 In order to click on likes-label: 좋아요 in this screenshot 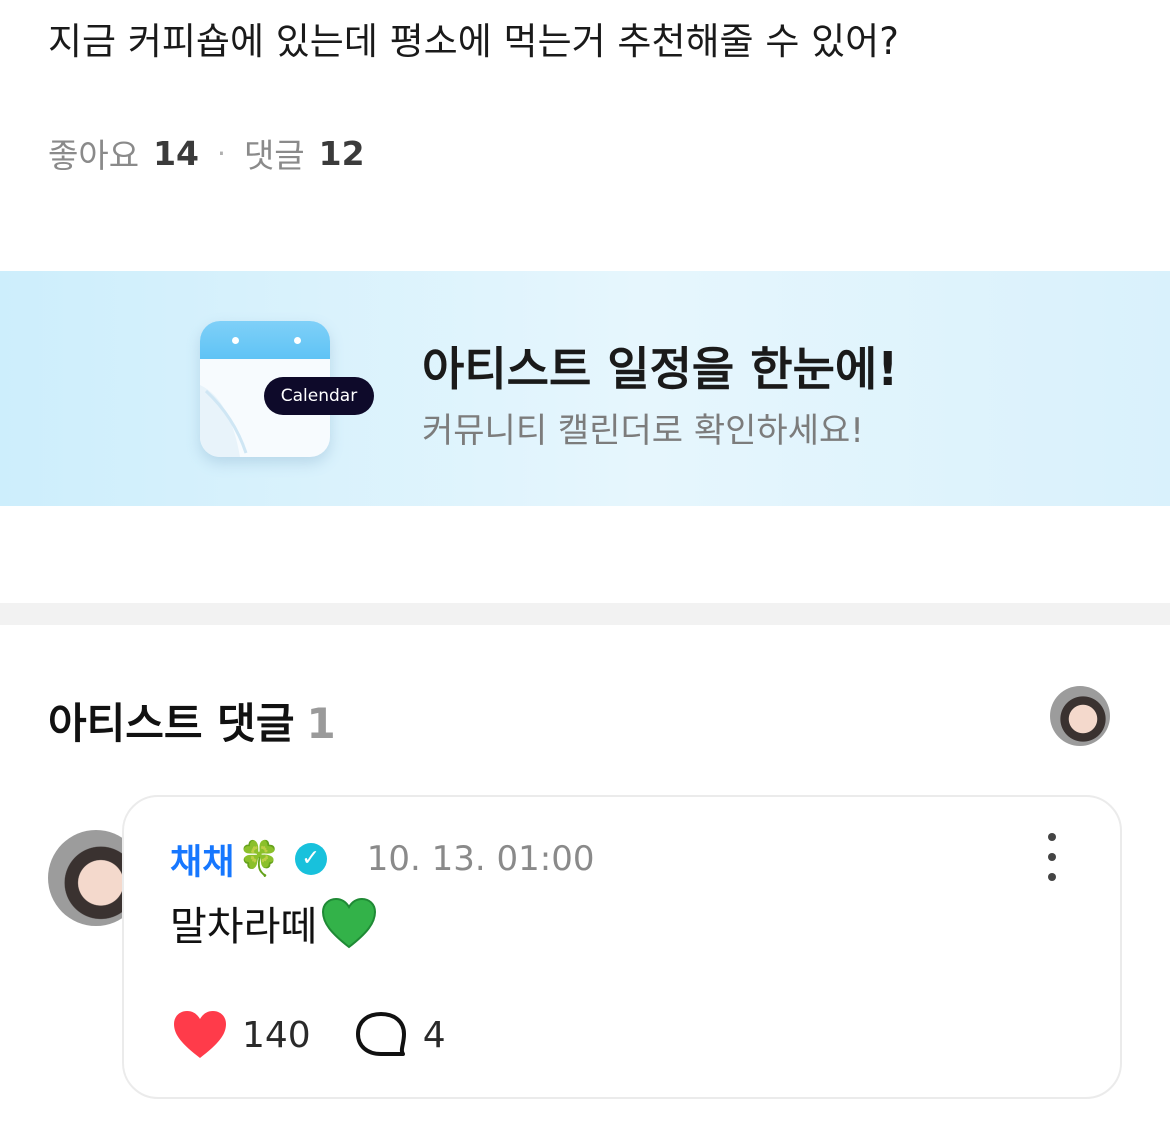, I will do `click(93, 153)`.